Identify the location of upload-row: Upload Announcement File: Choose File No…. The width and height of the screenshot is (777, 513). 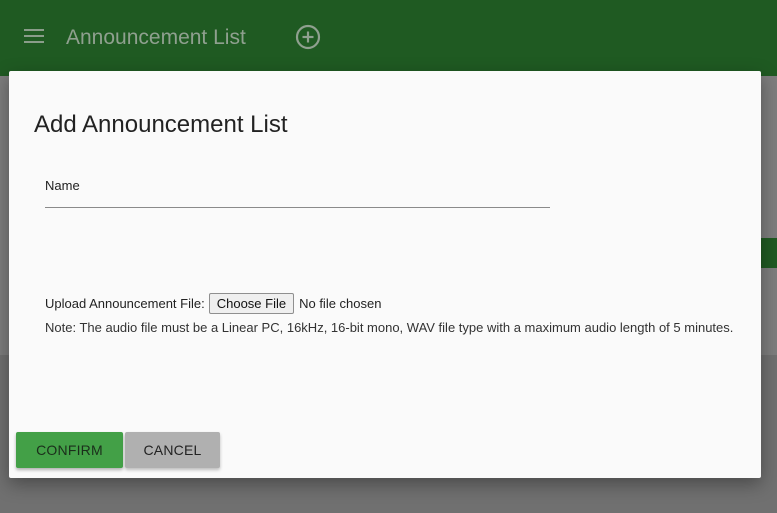
(213, 303).